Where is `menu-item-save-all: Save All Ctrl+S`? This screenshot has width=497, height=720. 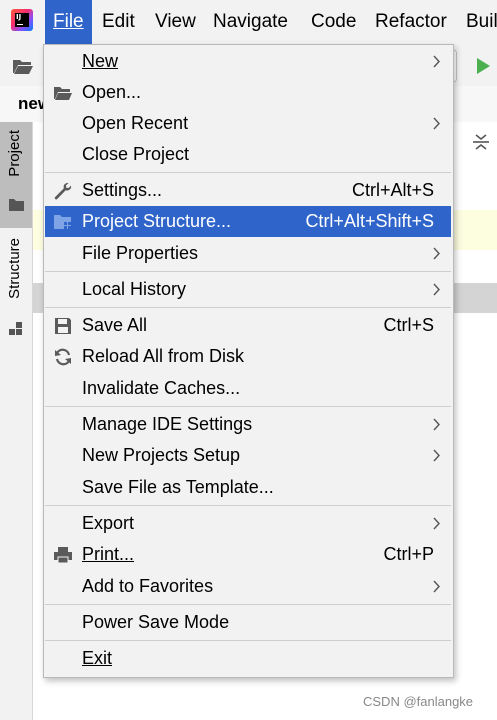 menu-item-save-all: Save All Ctrl+S is located at coordinates (248, 325).